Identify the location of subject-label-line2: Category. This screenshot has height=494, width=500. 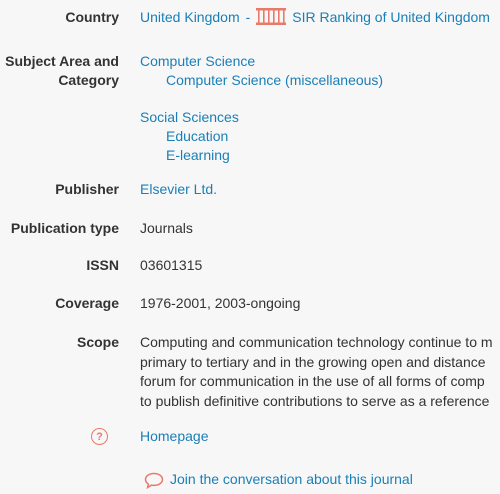
(88, 80).